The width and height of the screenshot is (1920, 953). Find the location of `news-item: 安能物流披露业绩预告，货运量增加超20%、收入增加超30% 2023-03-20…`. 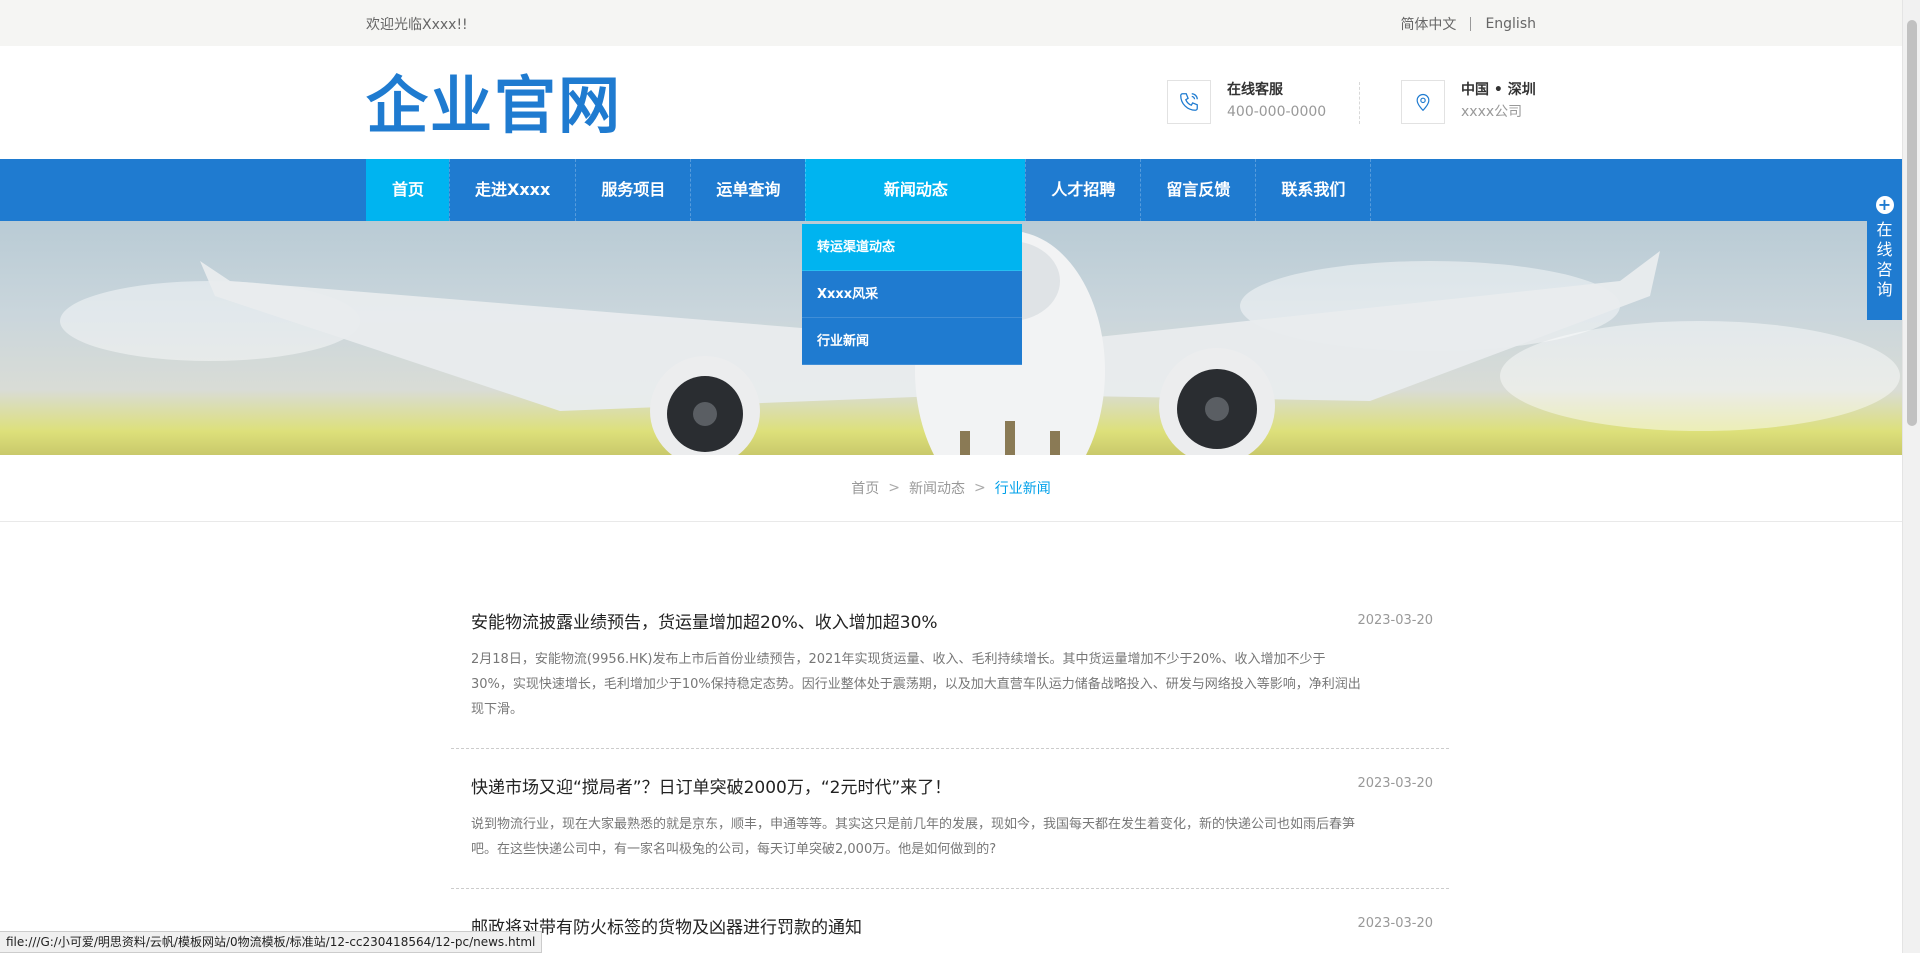

news-item: 安能物流披露业绩预告，货运量增加超20%、收入增加超30% 2023-03-20… is located at coordinates (950, 667).